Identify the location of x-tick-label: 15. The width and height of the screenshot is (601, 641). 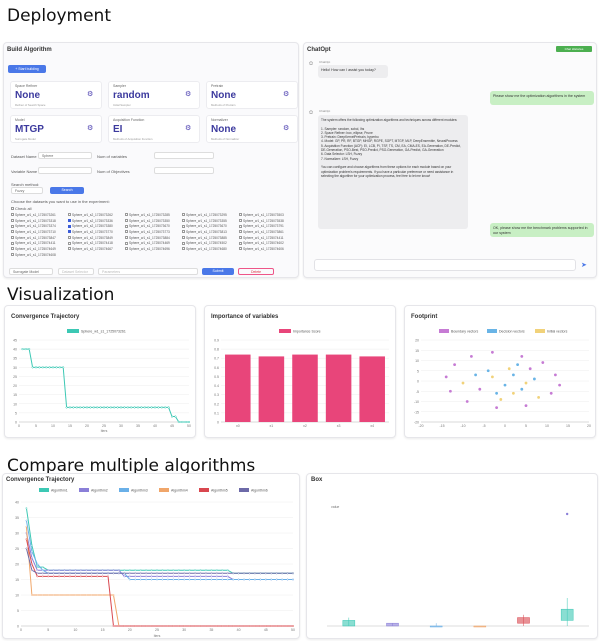
(568, 426).